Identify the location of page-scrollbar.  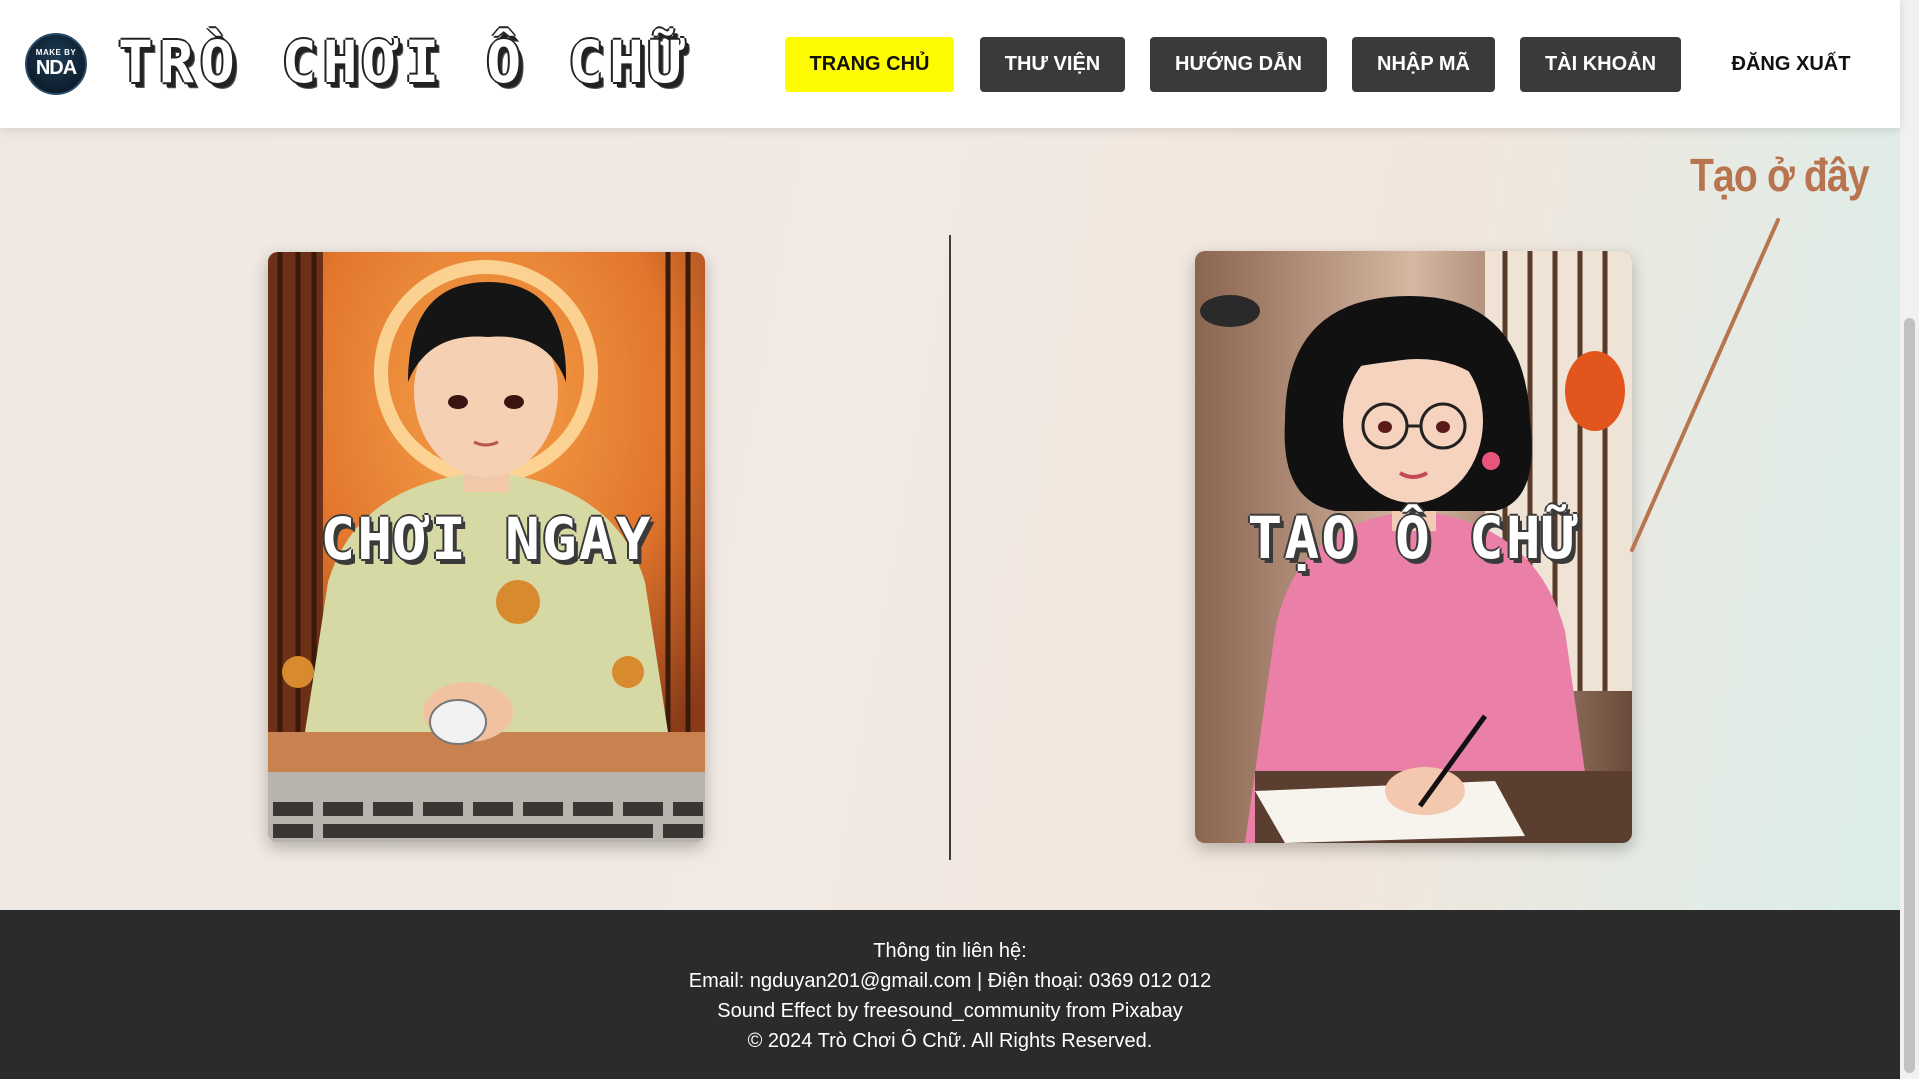
(1909, 539).